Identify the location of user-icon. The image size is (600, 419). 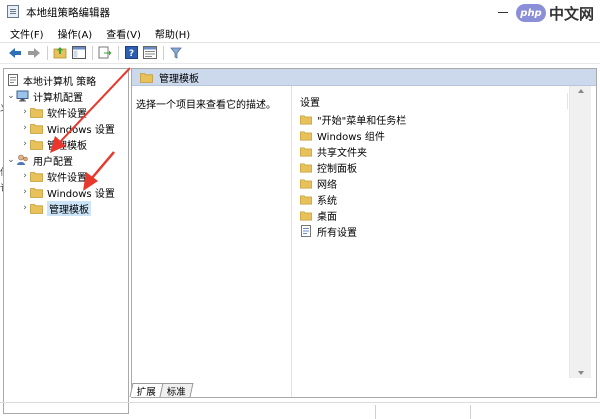
(22, 160).